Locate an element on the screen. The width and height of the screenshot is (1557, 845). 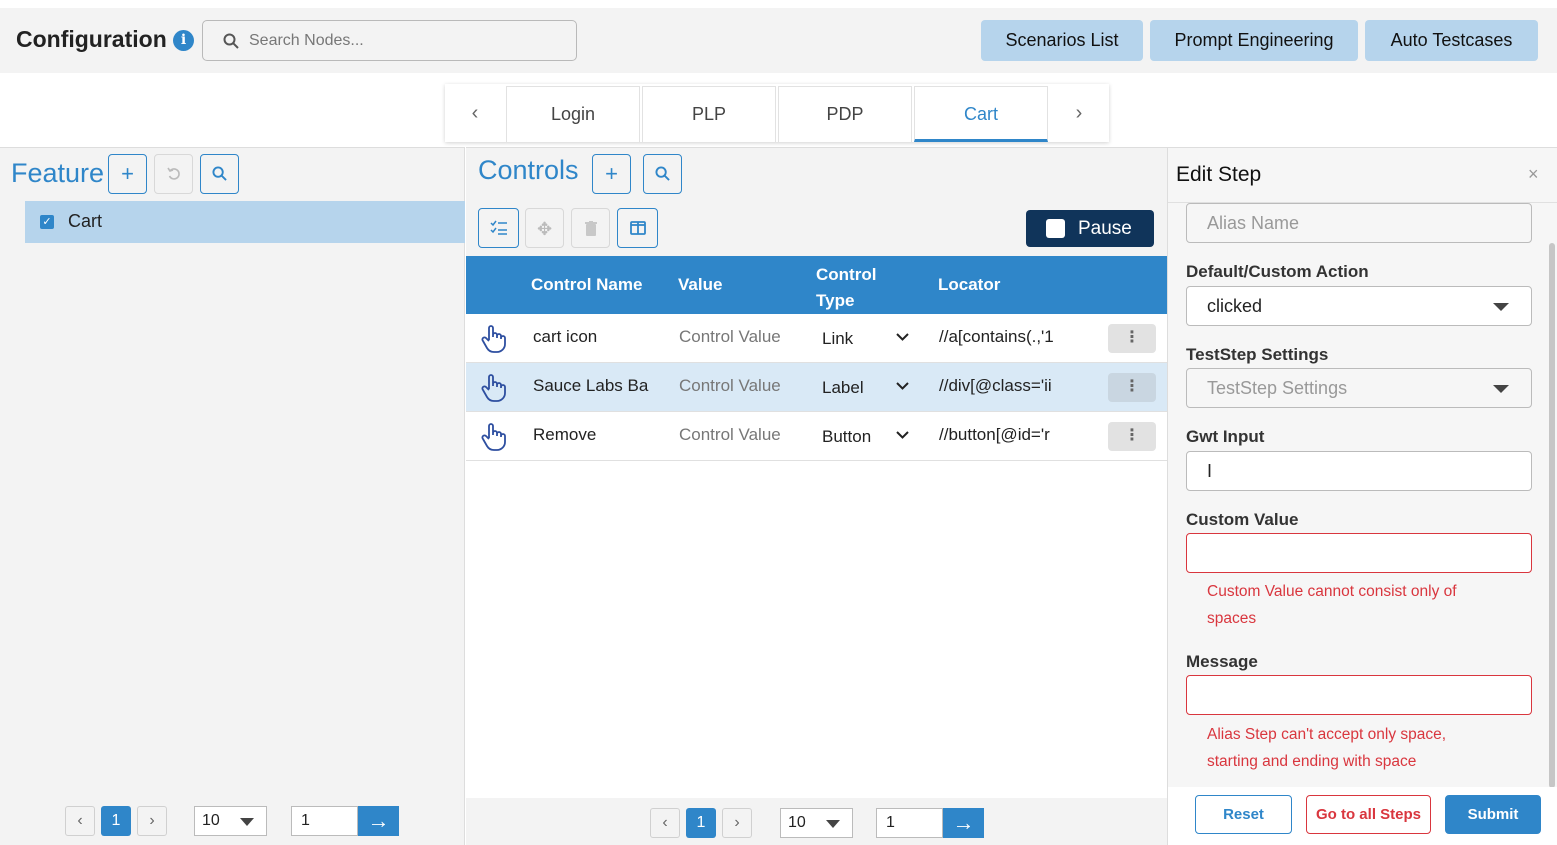
checkbox-checked-icon: ✓ is located at coordinates (47, 222).